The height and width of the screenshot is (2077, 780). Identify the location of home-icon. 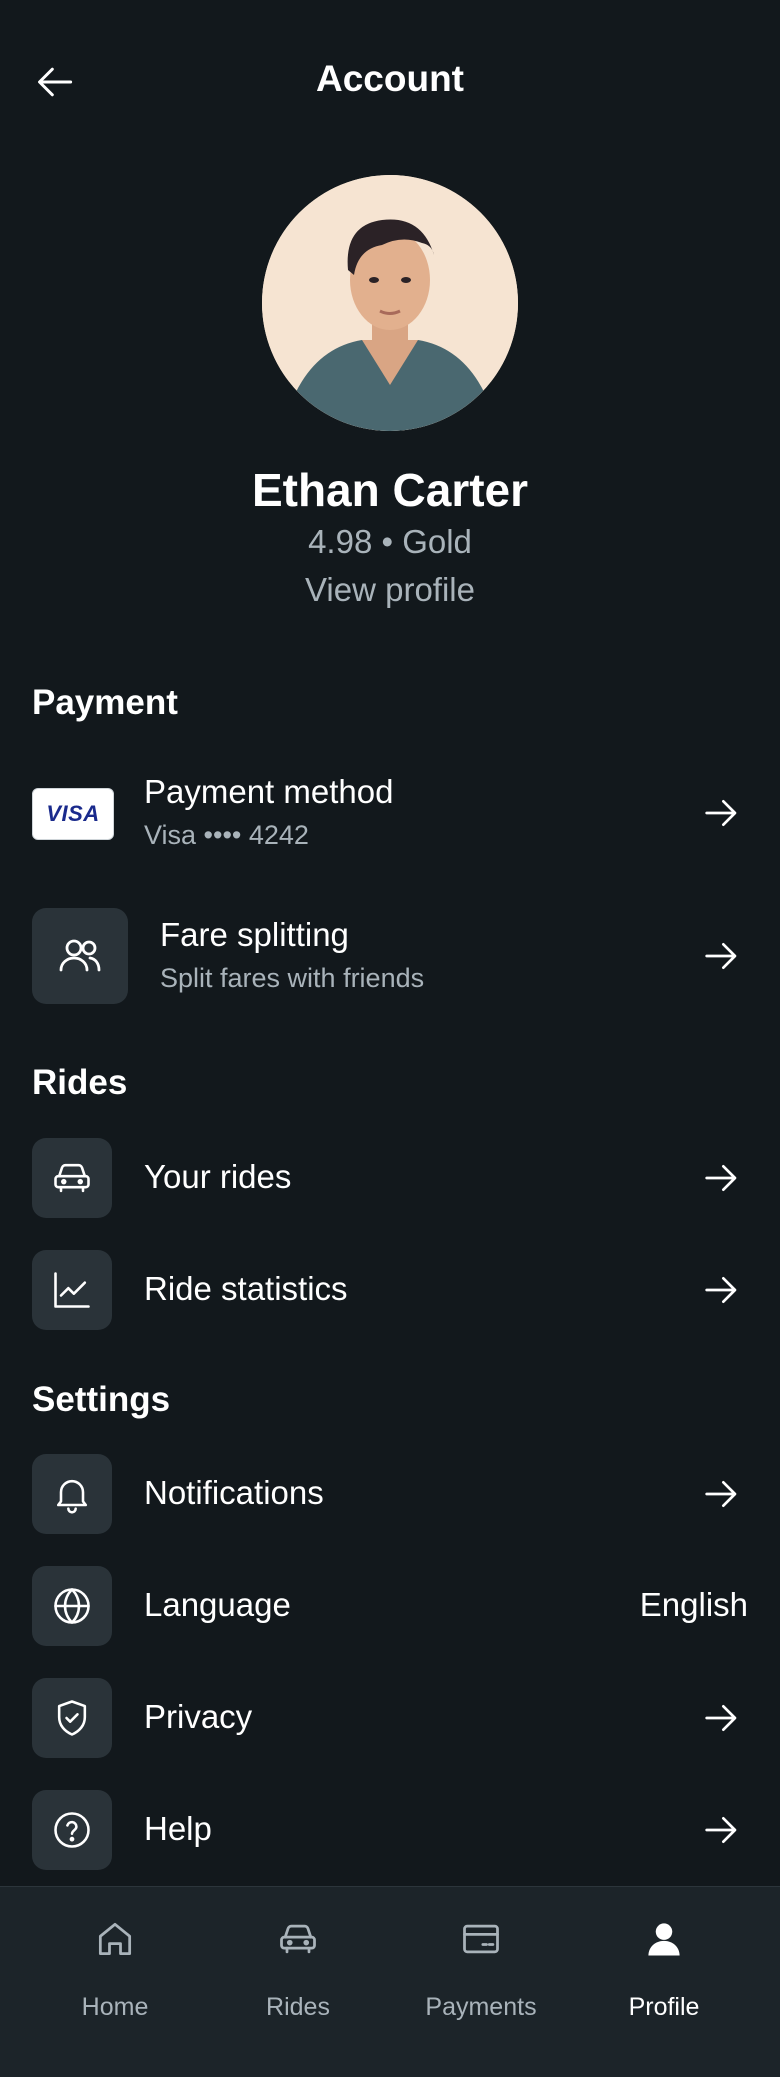
(115, 1939).